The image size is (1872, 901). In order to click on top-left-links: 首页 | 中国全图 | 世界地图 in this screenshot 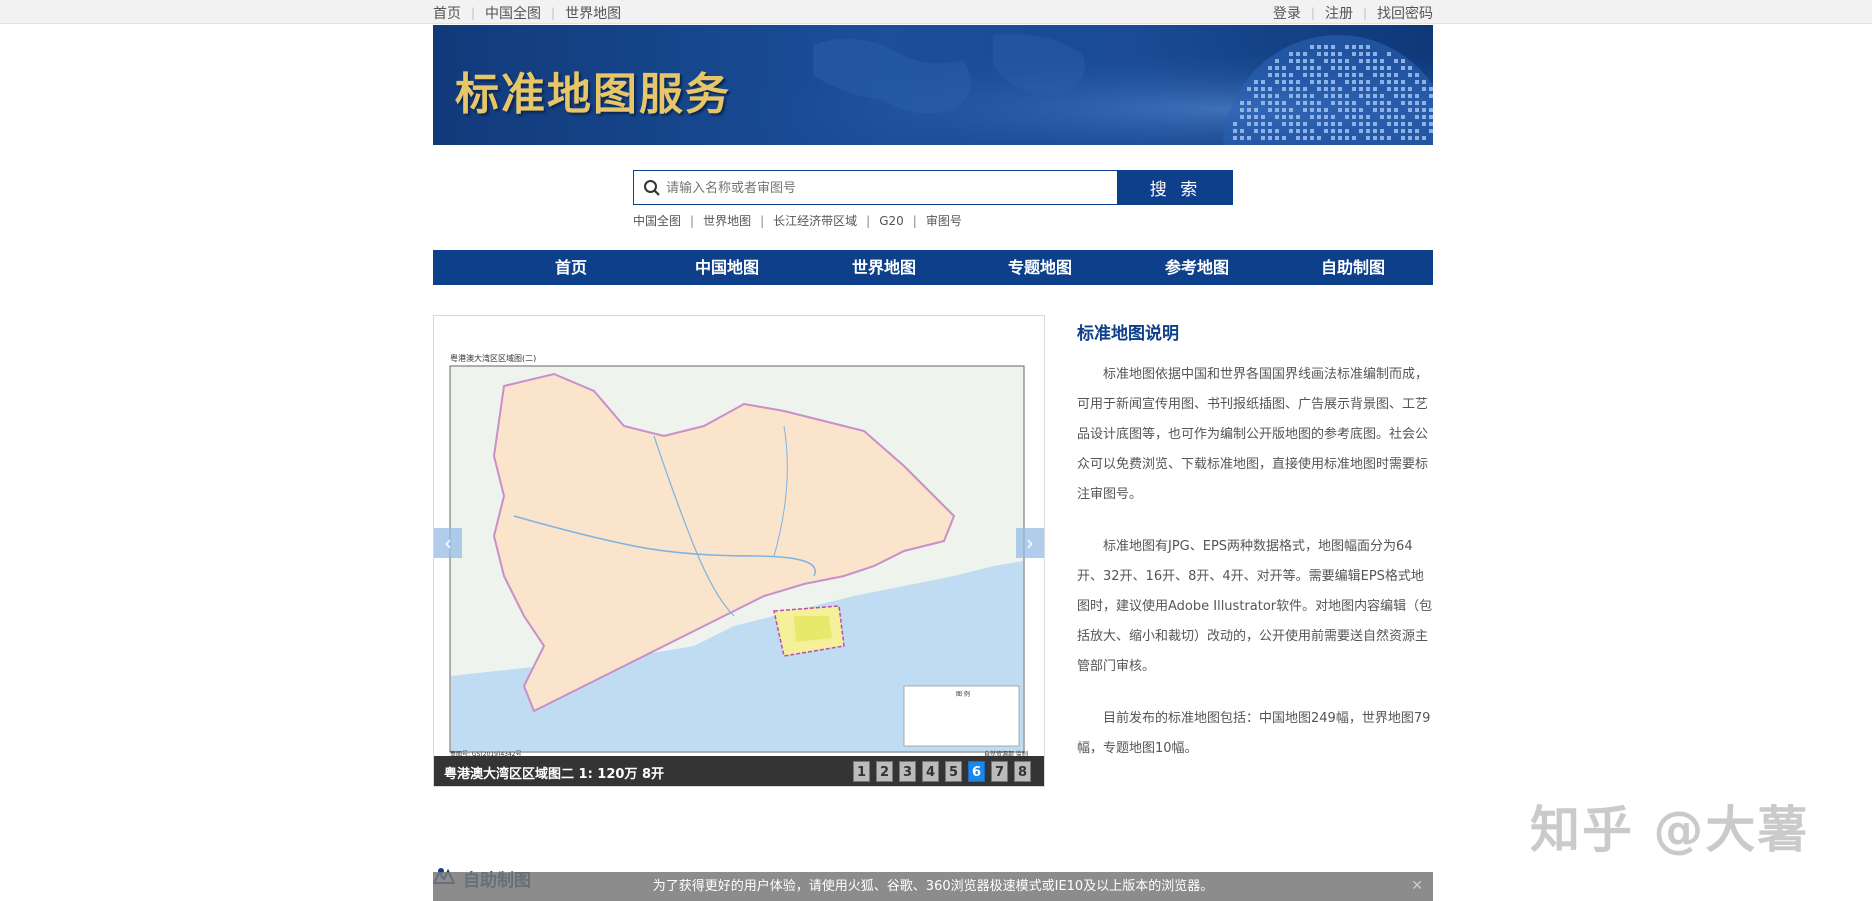, I will do `click(527, 13)`.